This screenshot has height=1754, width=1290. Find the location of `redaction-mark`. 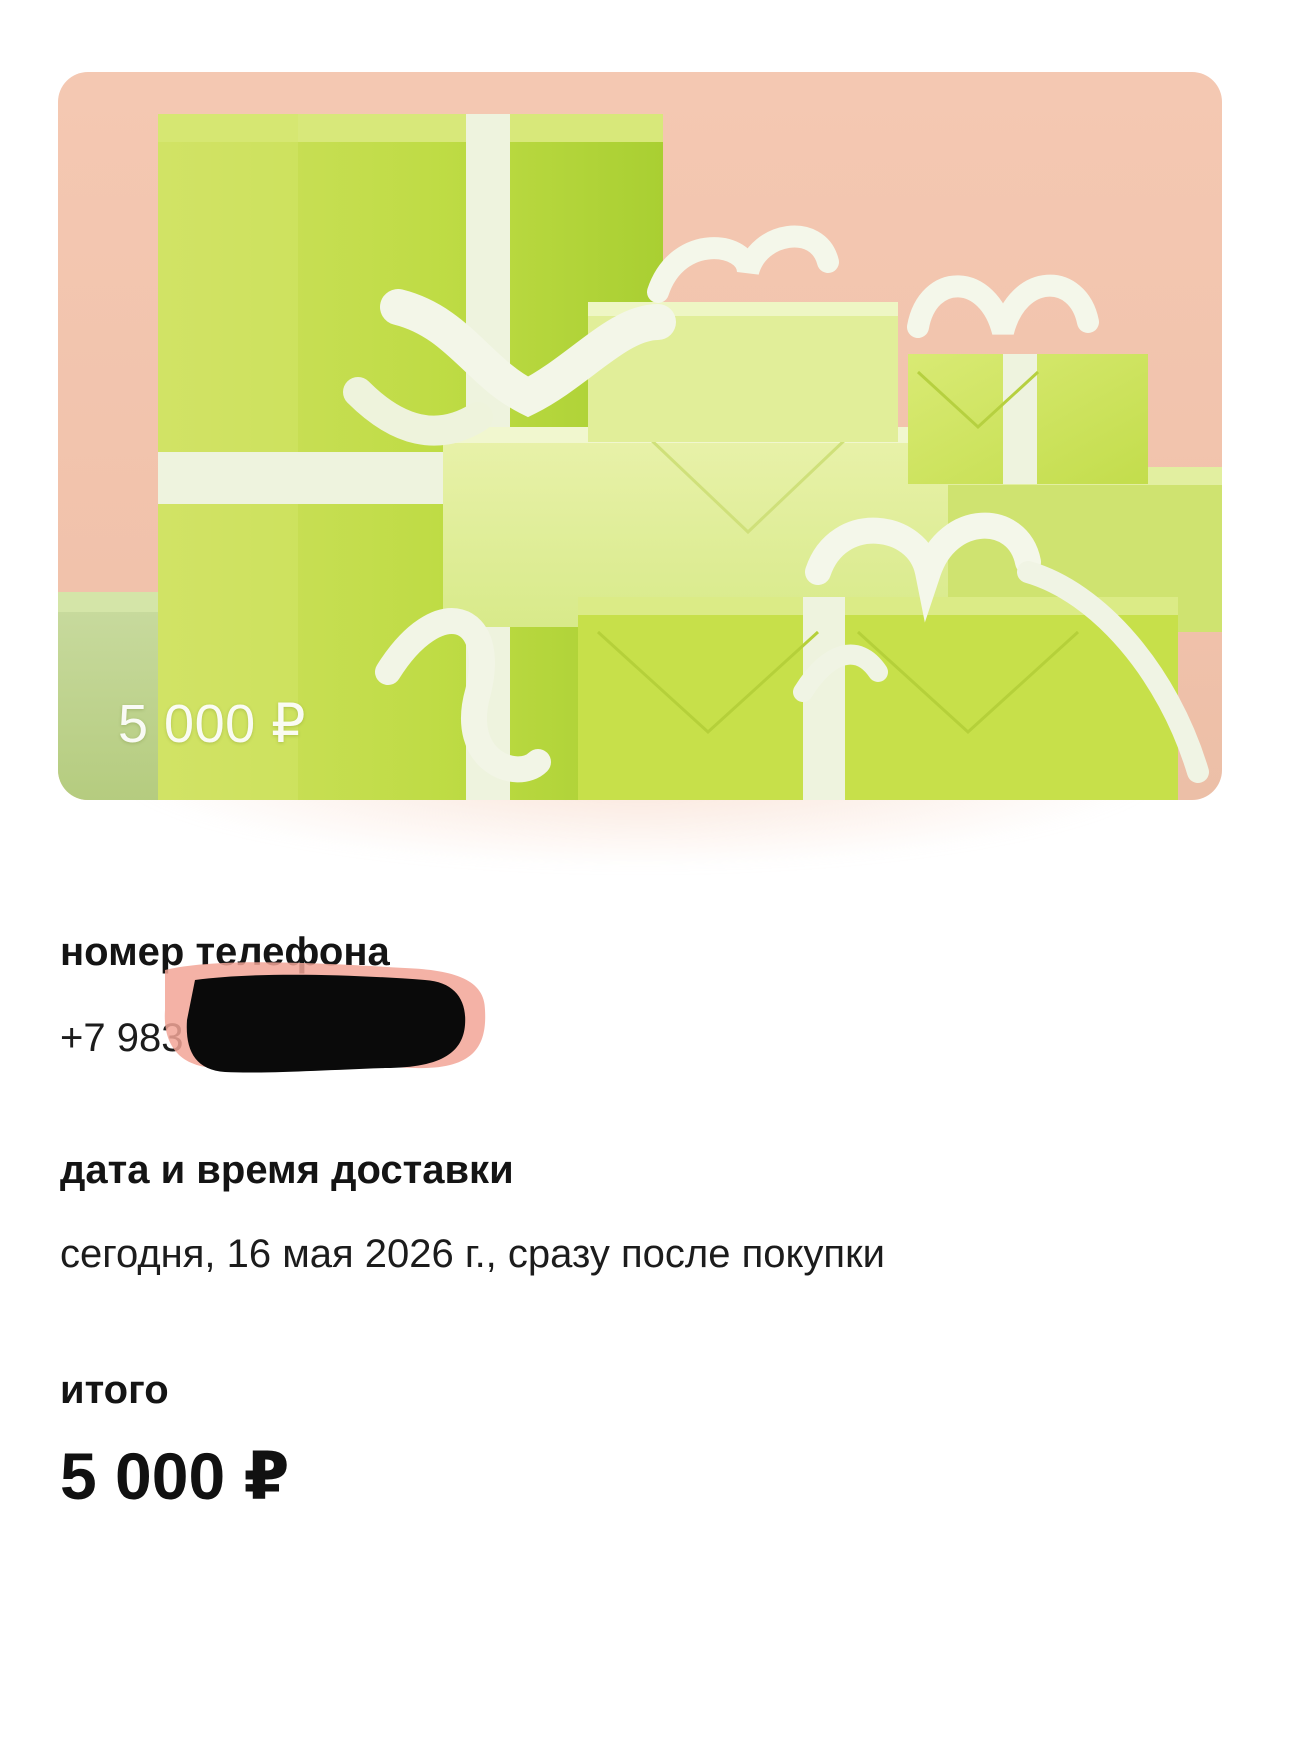

redaction-mark is located at coordinates (325, 1017).